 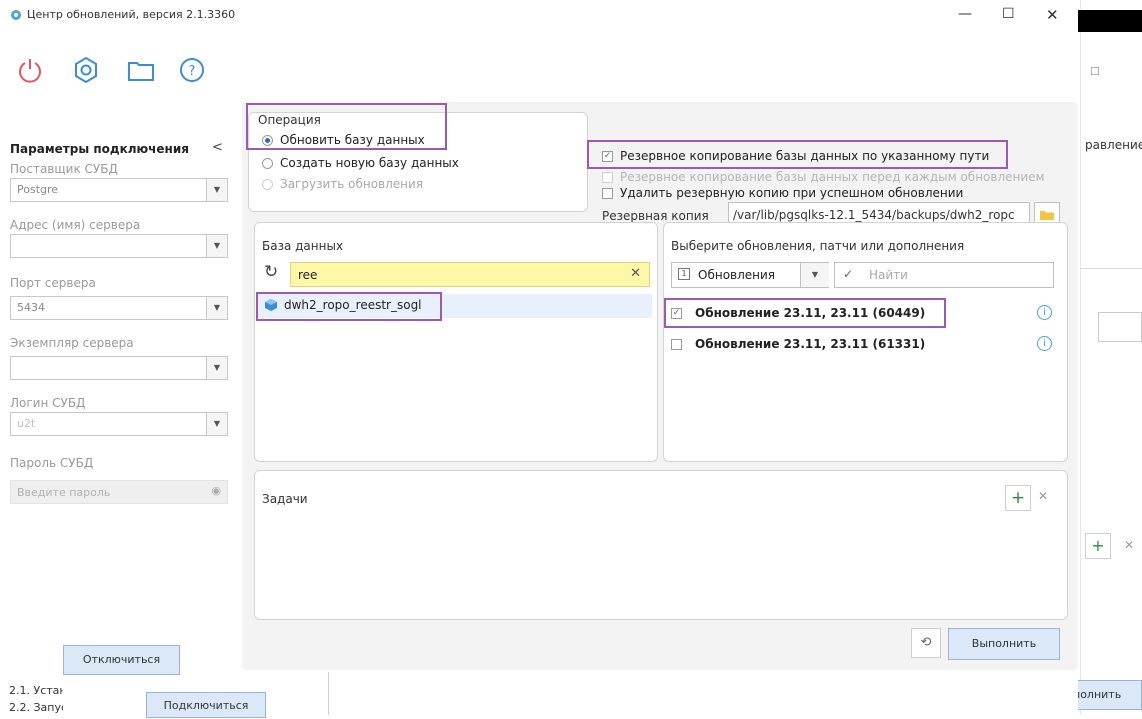 I want to click on updates-filter-select: 1 Обновления ▼, so click(x=750, y=275).